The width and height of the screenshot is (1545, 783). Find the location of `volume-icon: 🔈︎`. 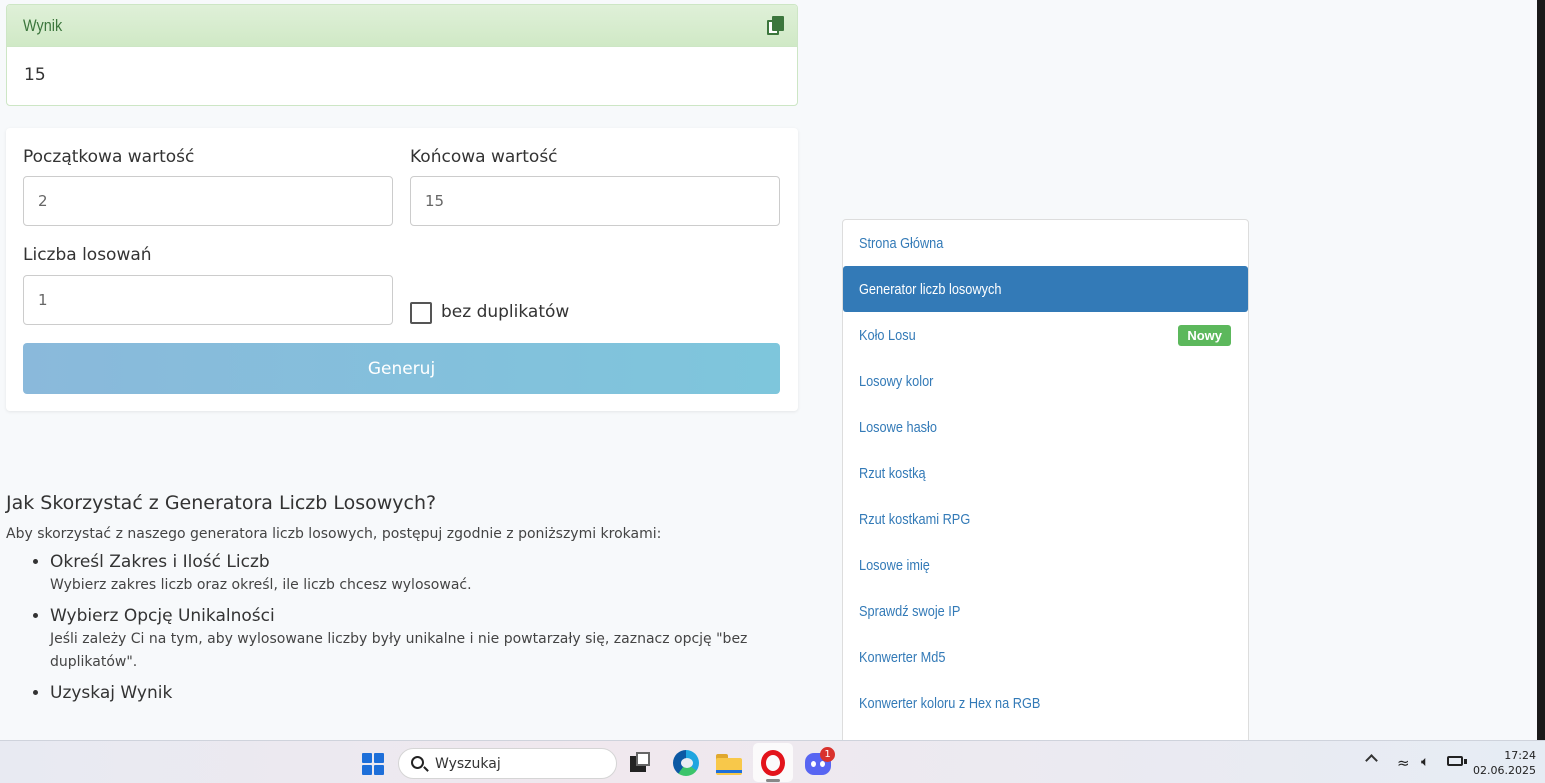

volume-icon: 🔈︎ is located at coordinates (1425, 762).